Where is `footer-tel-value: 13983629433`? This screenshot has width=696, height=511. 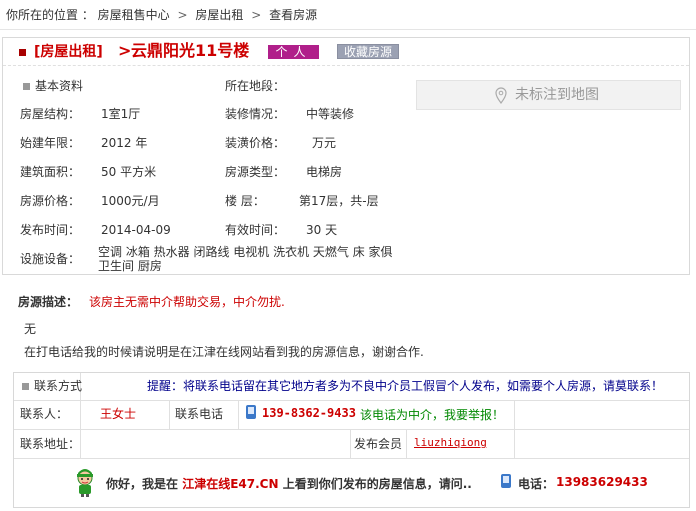
footer-tel-value: 13983629433 is located at coordinates (602, 482).